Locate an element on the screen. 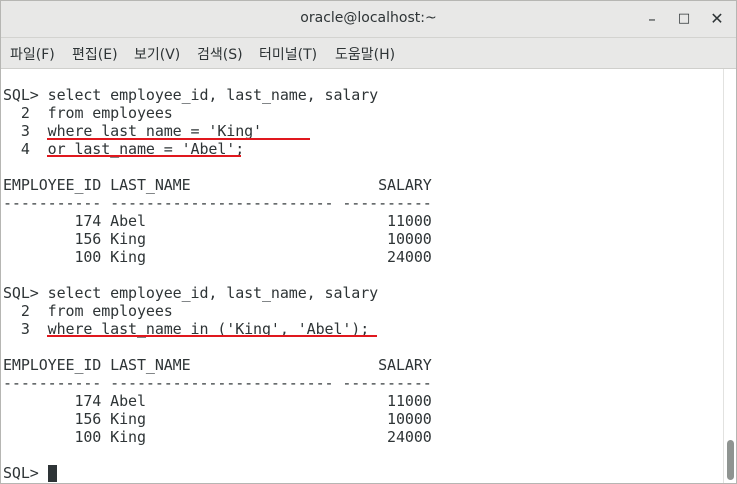 The height and width of the screenshot is (484, 737). menu-terminal: 터미널(T) is located at coordinates (288, 54).